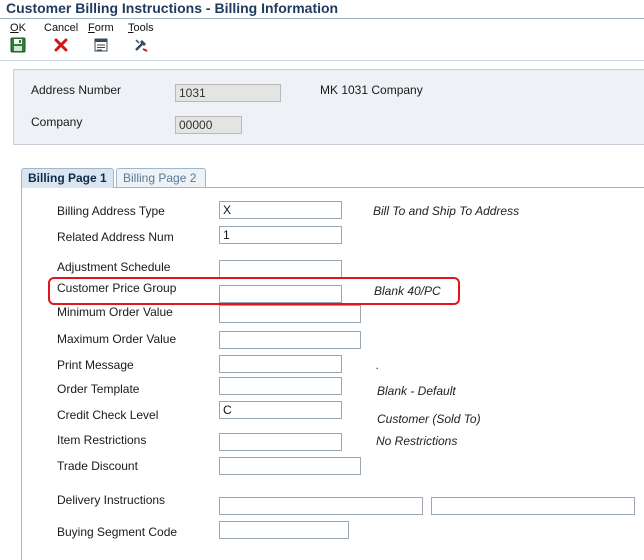  Describe the element at coordinates (141, 45) in the screenshot. I see `tools-icon` at that location.